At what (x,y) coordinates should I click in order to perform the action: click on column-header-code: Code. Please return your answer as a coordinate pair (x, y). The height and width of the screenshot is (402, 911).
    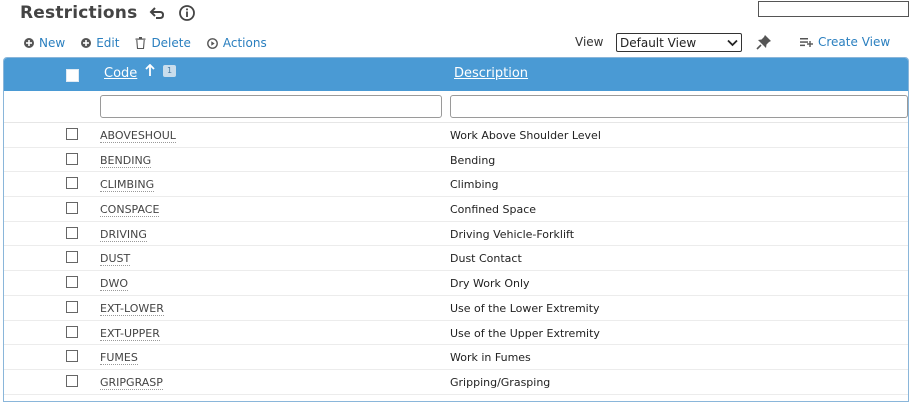
    Looking at the image, I should click on (120, 73).